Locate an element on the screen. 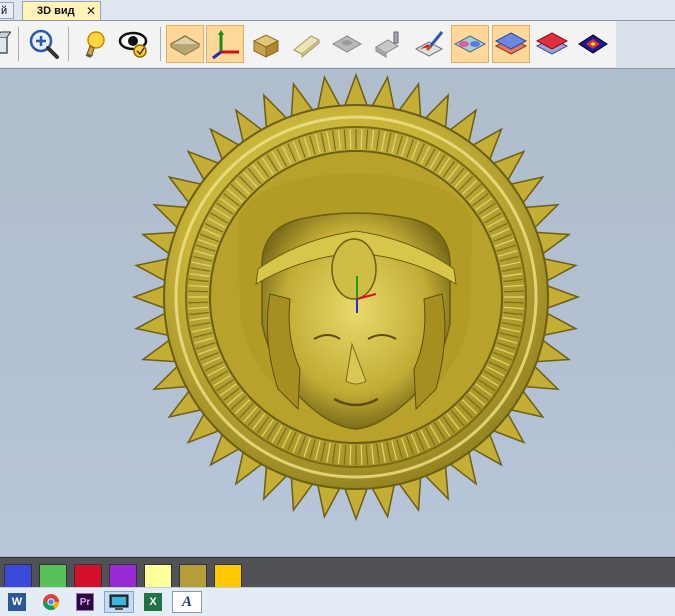 The image size is (675, 616). tab-close-icon: ✕ is located at coordinates (91, 11).